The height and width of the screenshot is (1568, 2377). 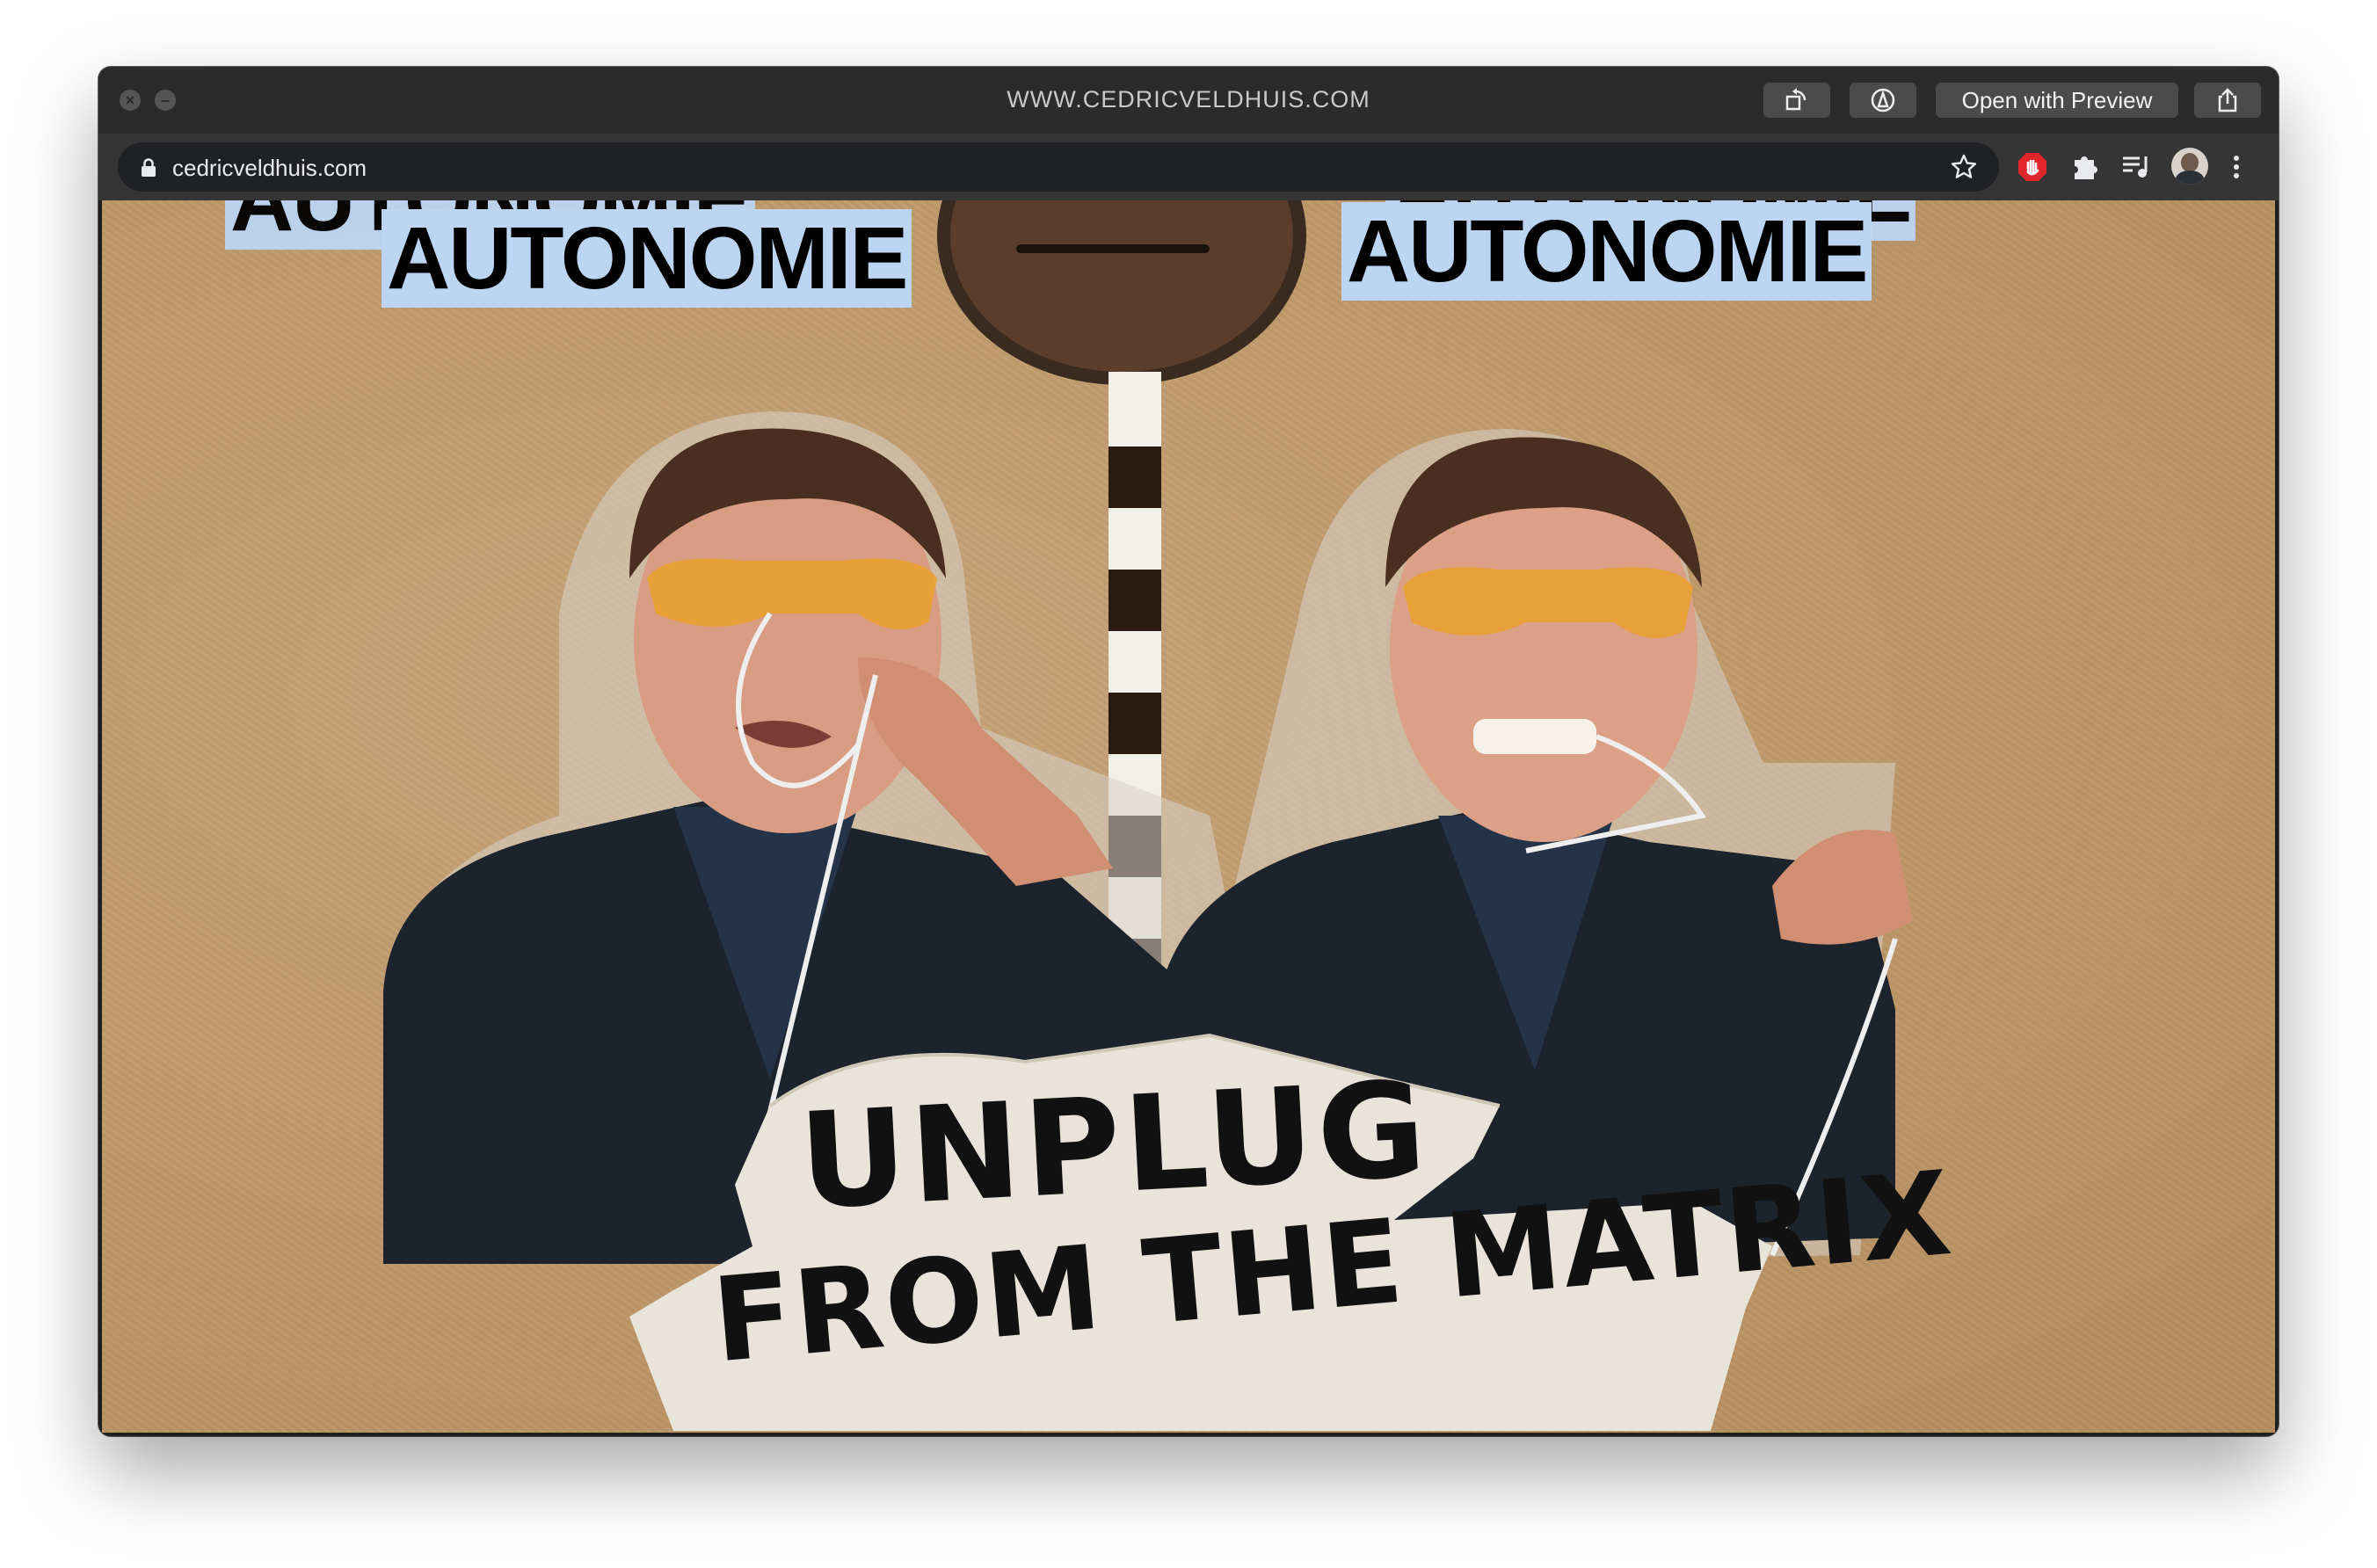 I want to click on url-text: cedricveldhuis.com, so click(x=269, y=168).